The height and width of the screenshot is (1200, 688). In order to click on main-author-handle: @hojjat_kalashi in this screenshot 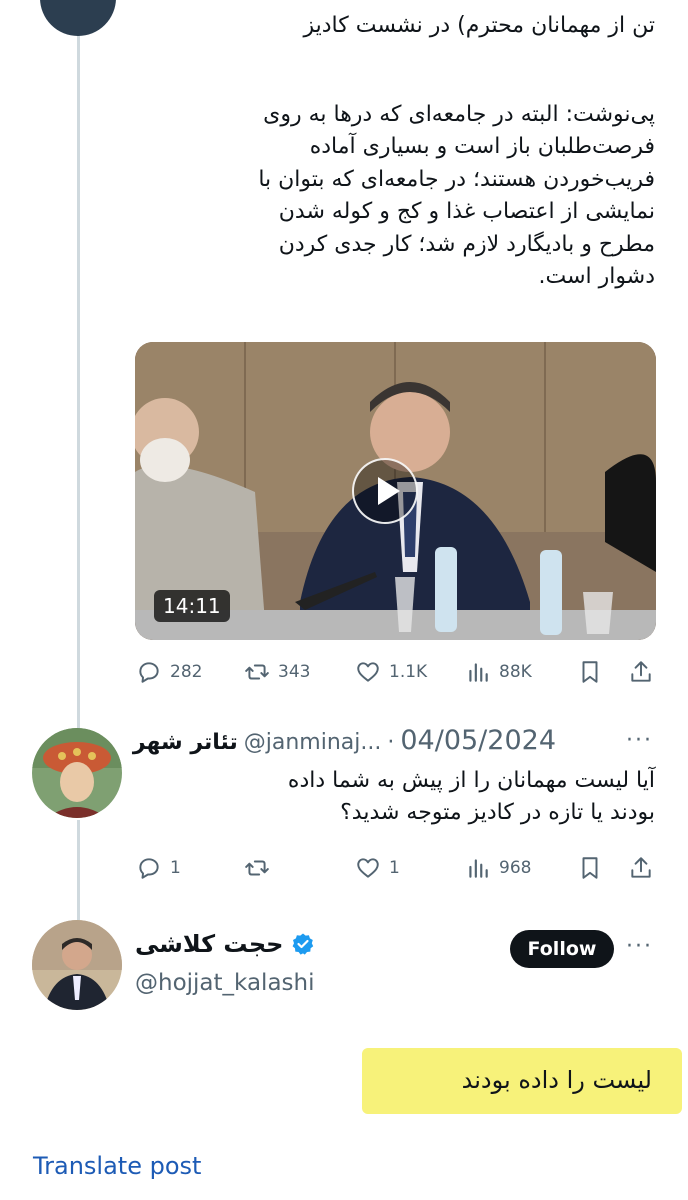, I will do `click(225, 983)`.